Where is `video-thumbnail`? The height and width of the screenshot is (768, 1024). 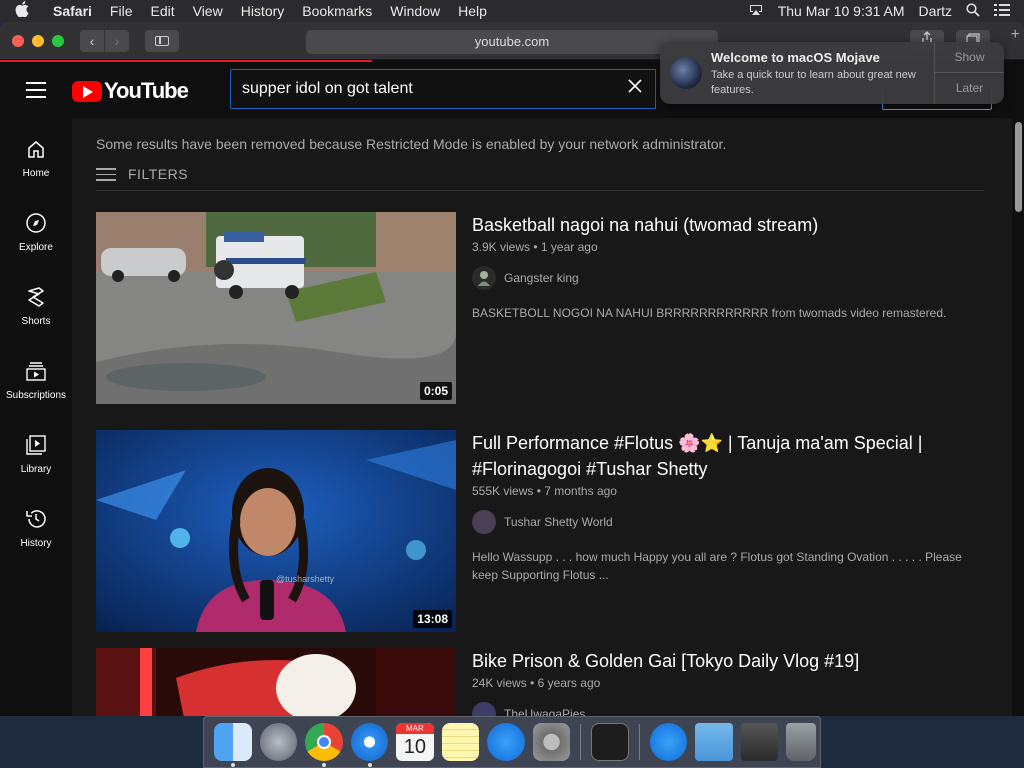 video-thumbnail is located at coordinates (276, 682).